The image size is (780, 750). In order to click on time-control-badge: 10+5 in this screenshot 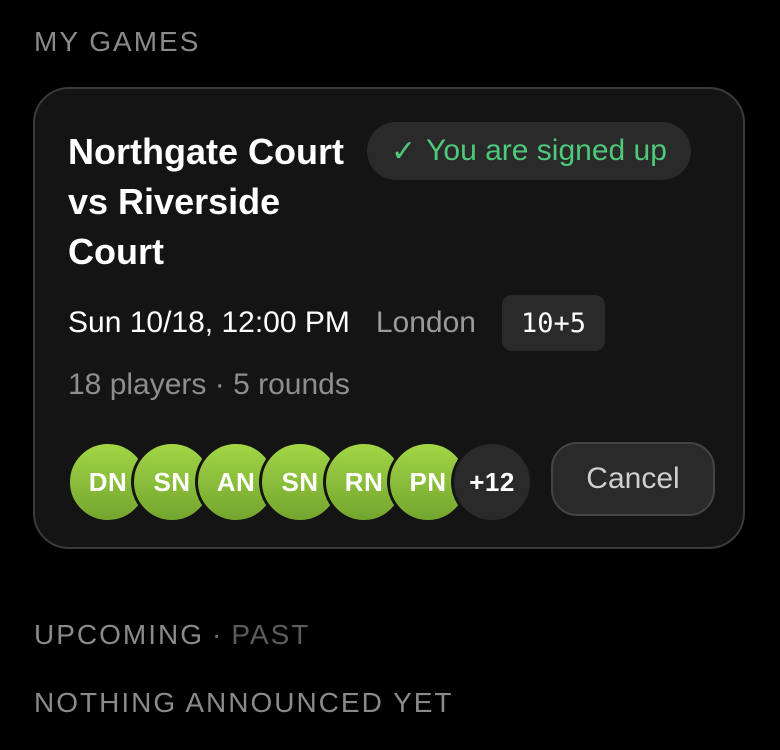, I will do `click(553, 323)`.